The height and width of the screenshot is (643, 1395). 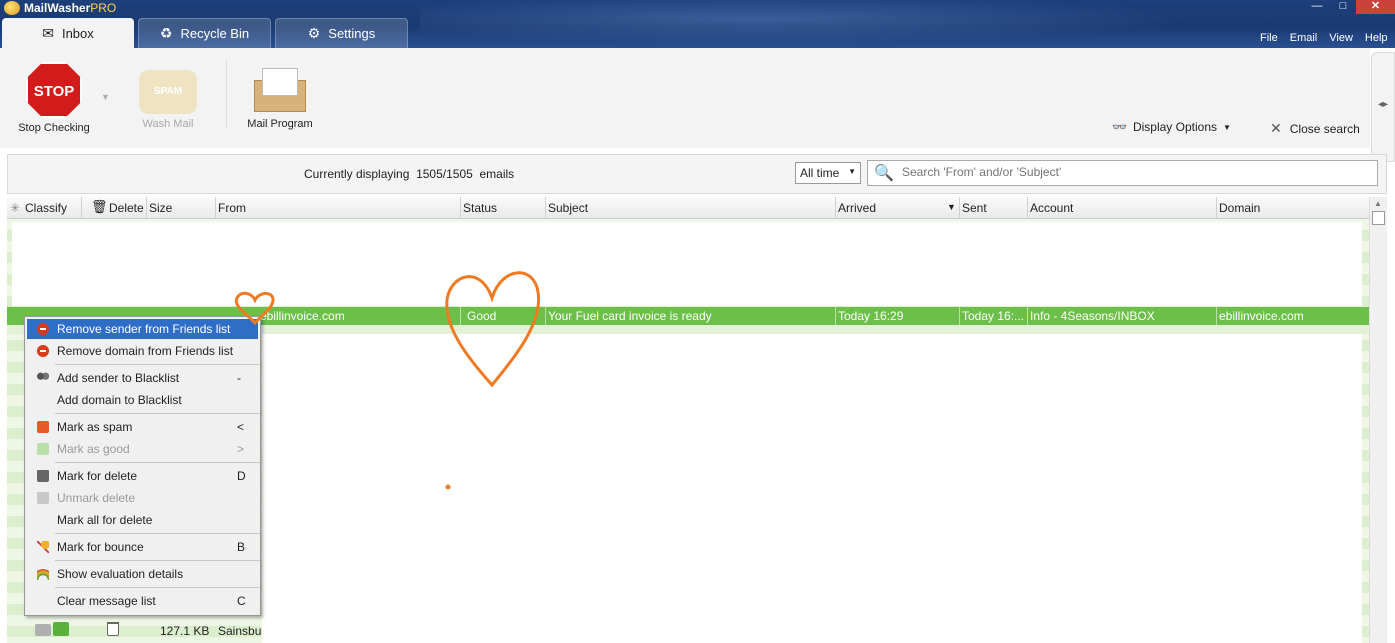 I want to click on stop-checking-button: STOP Stop Checking, so click(x=54, y=98).